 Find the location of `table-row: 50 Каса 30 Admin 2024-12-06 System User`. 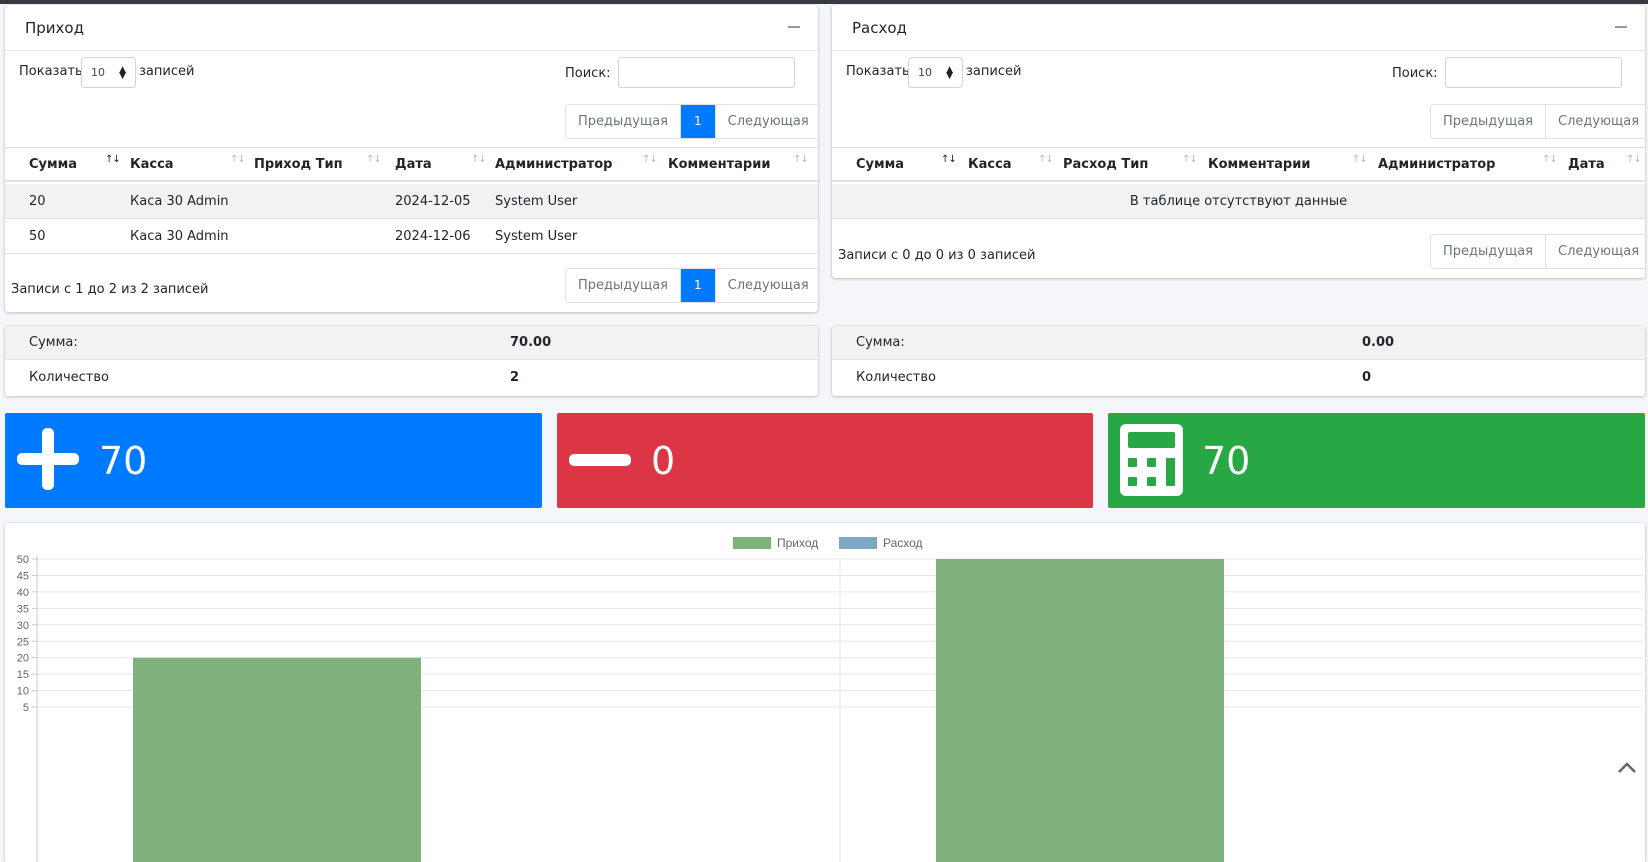

table-row: 50 Каса 30 Admin 2024-12-06 System User is located at coordinates (411, 236).